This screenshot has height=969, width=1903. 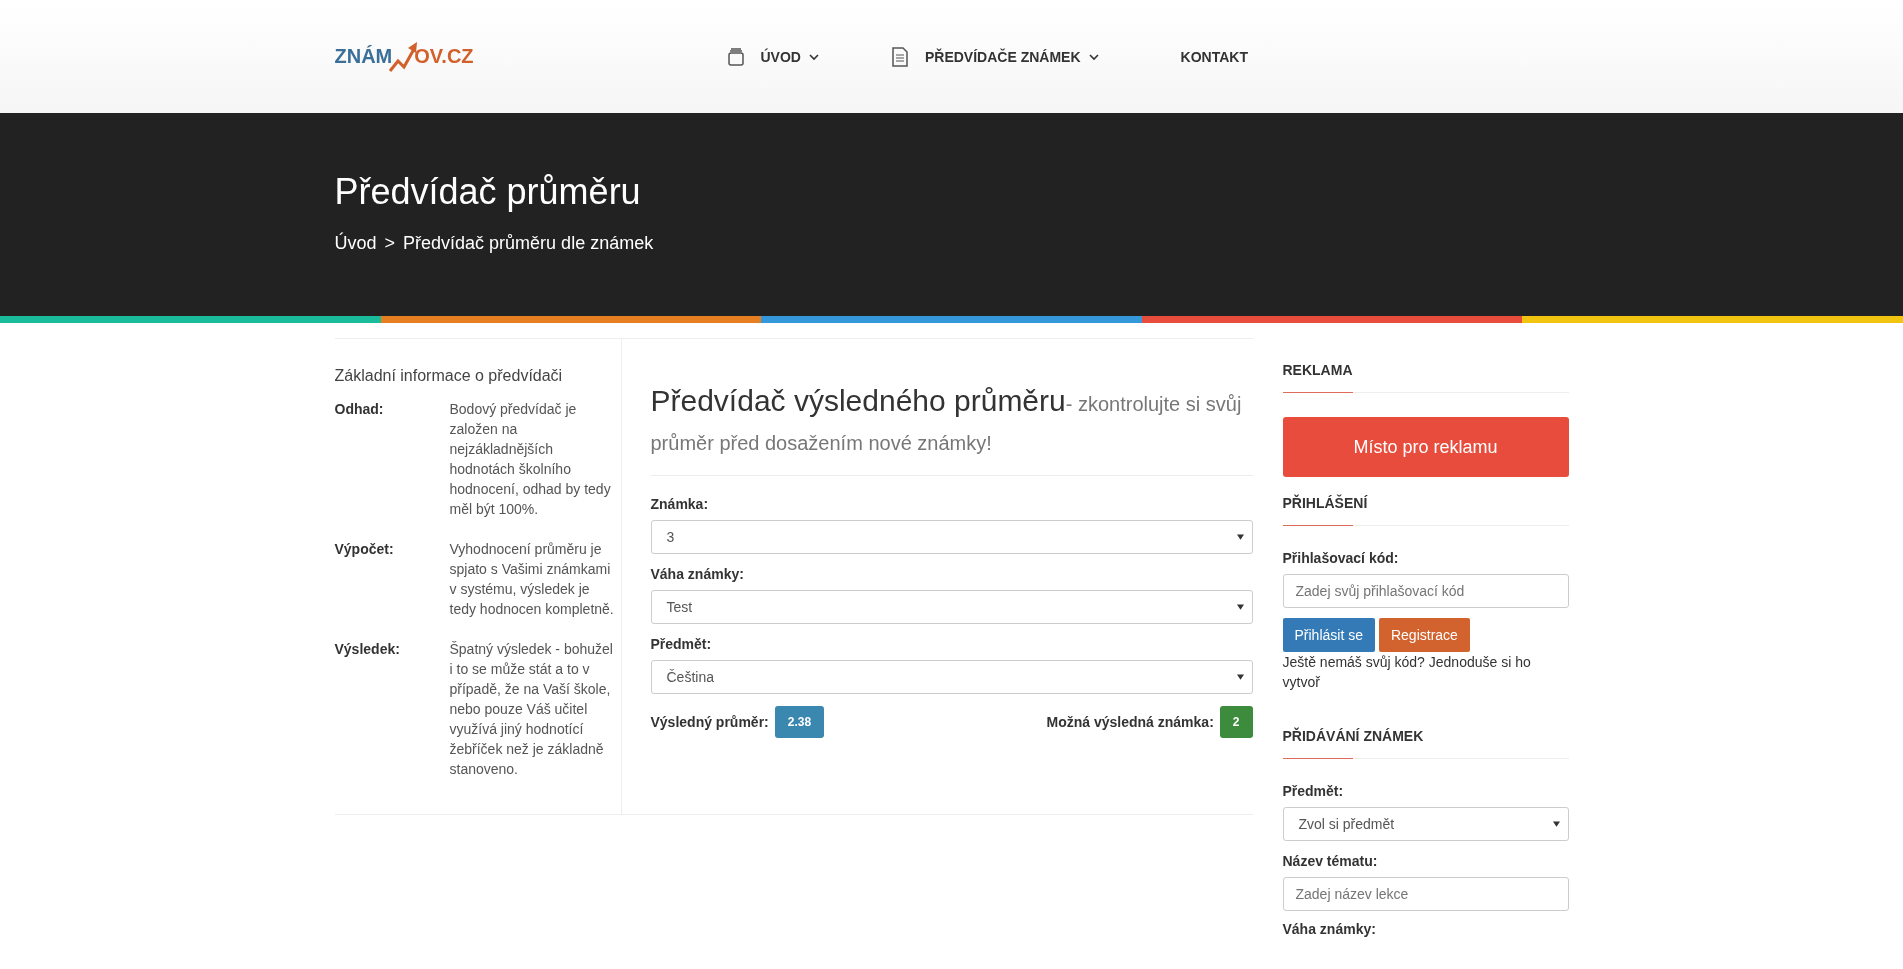 What do you see at coordinates (355, 243) in the screenshot?
I see `breadcrumb-item: Úvod` at bounding box center [355, 243].